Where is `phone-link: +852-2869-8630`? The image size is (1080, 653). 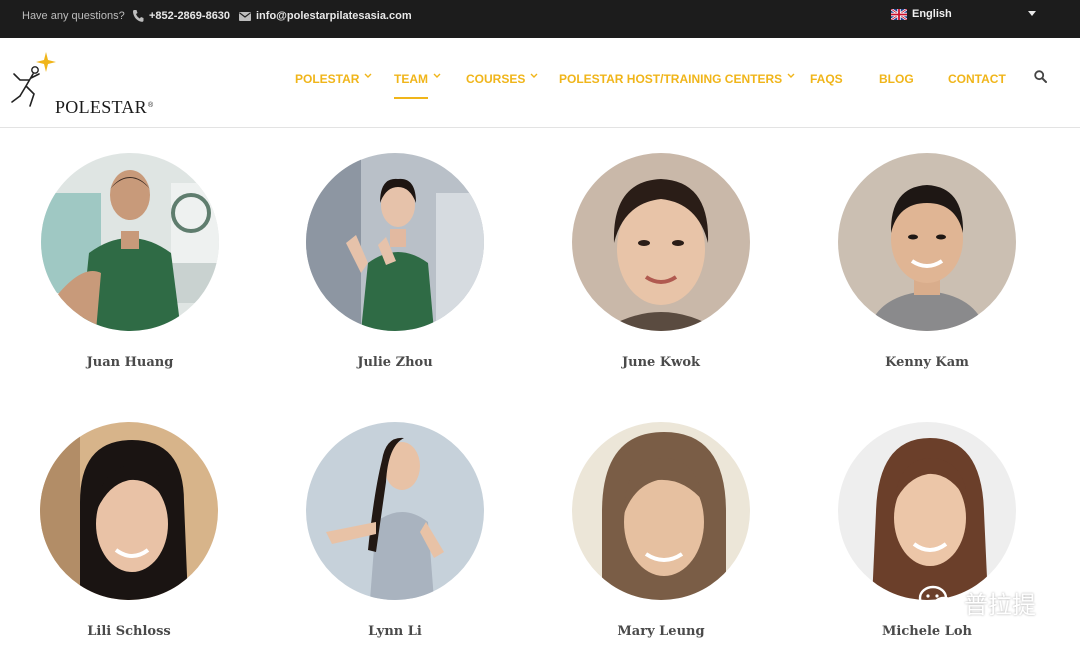 phone-link: +852-2869-8630 is located at coordinates (189, 16).